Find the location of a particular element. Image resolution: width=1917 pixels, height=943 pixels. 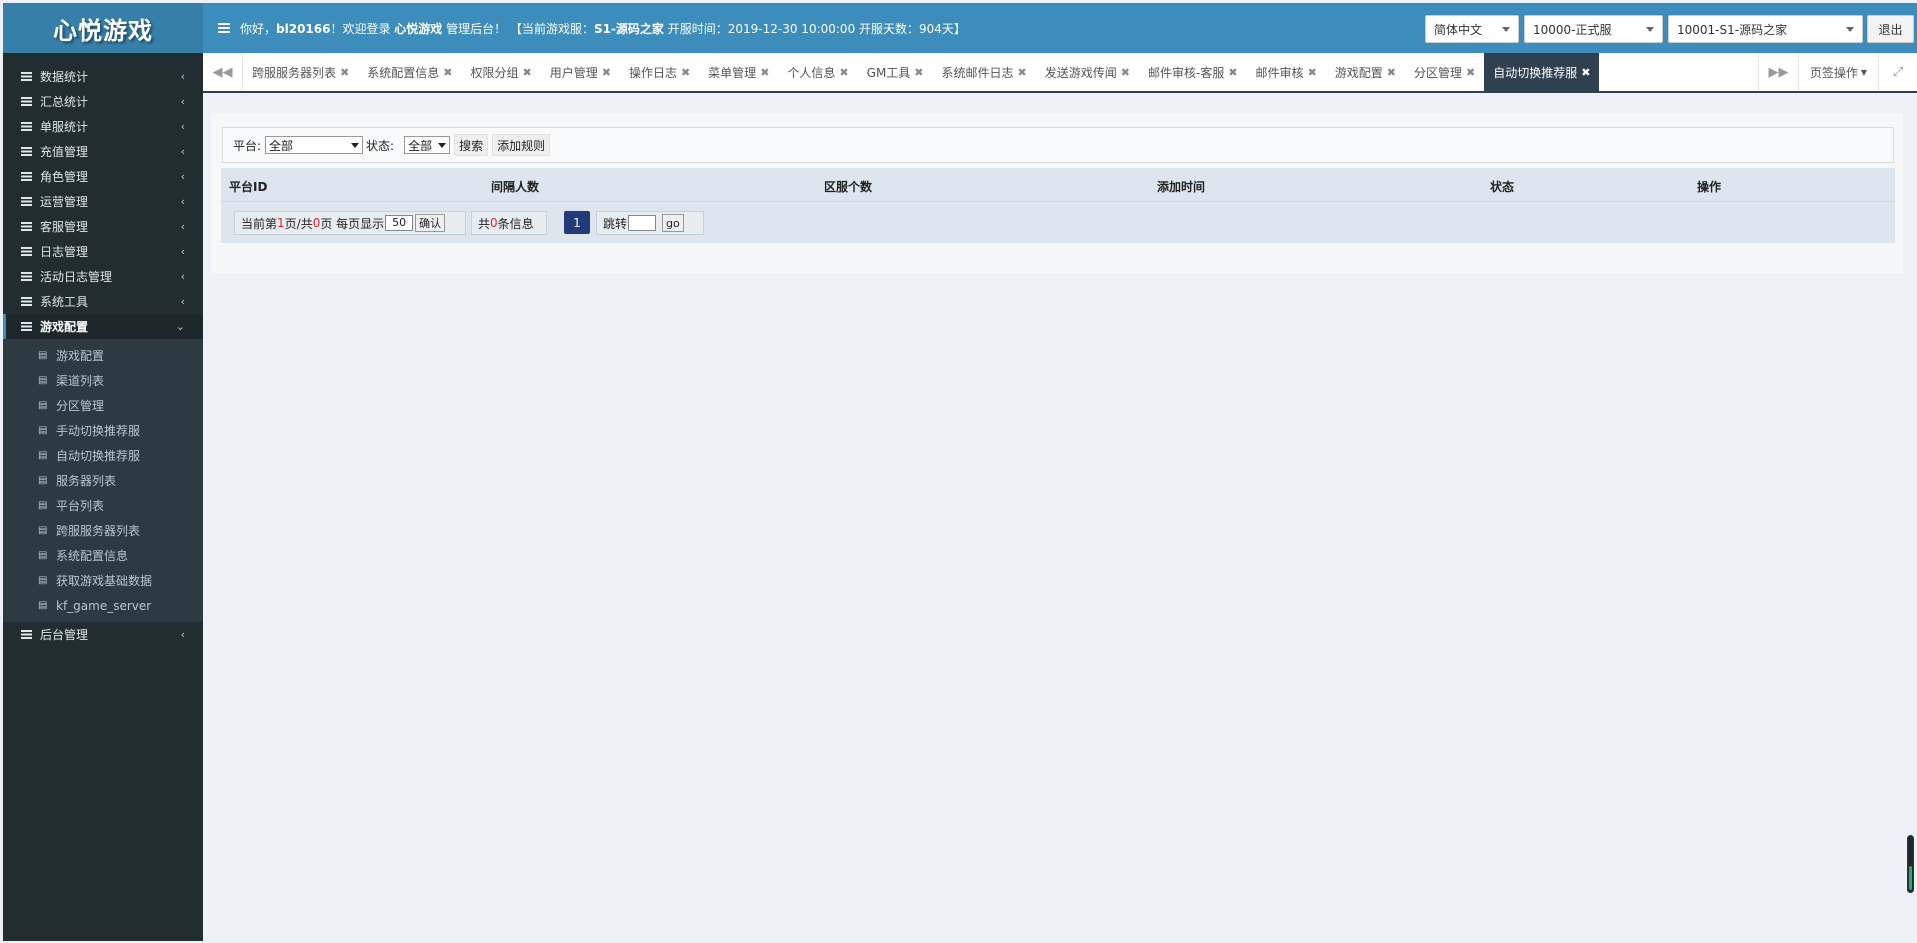

tab: 跨服服务器列表 ✖ is located at coordinates (300, 72).